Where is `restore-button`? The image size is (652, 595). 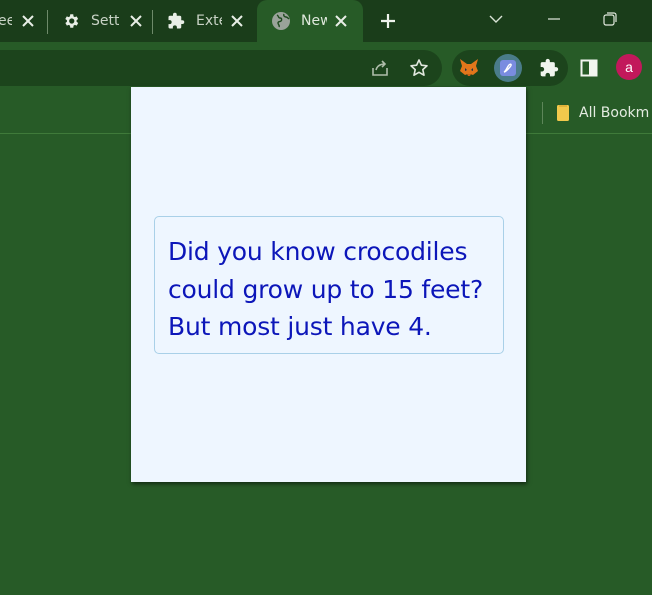
restore-button is located at coordinates (610, 19).